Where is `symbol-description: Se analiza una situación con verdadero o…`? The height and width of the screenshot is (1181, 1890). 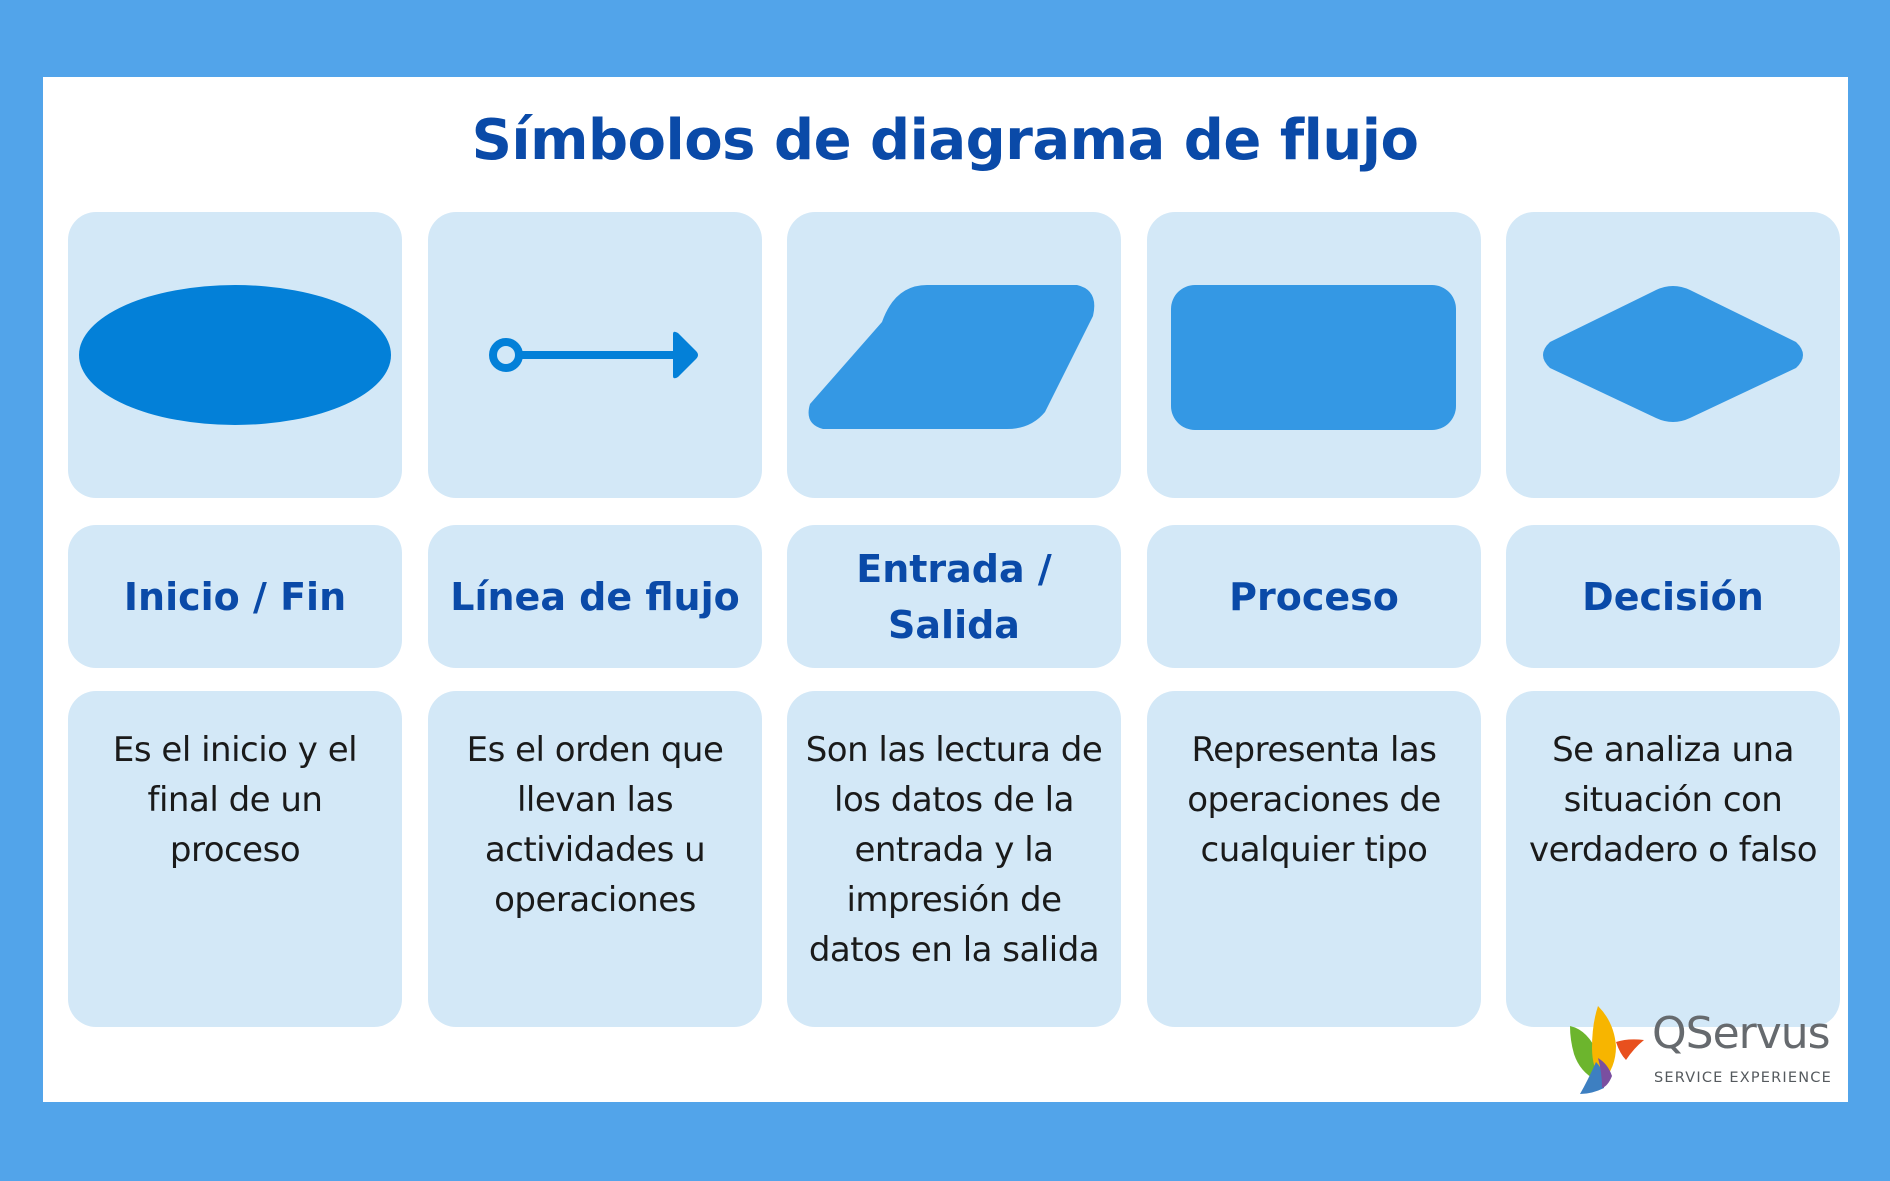 symbol-description: Se analiza una situación con verdadero o… is located at coordinates (1673, 800).